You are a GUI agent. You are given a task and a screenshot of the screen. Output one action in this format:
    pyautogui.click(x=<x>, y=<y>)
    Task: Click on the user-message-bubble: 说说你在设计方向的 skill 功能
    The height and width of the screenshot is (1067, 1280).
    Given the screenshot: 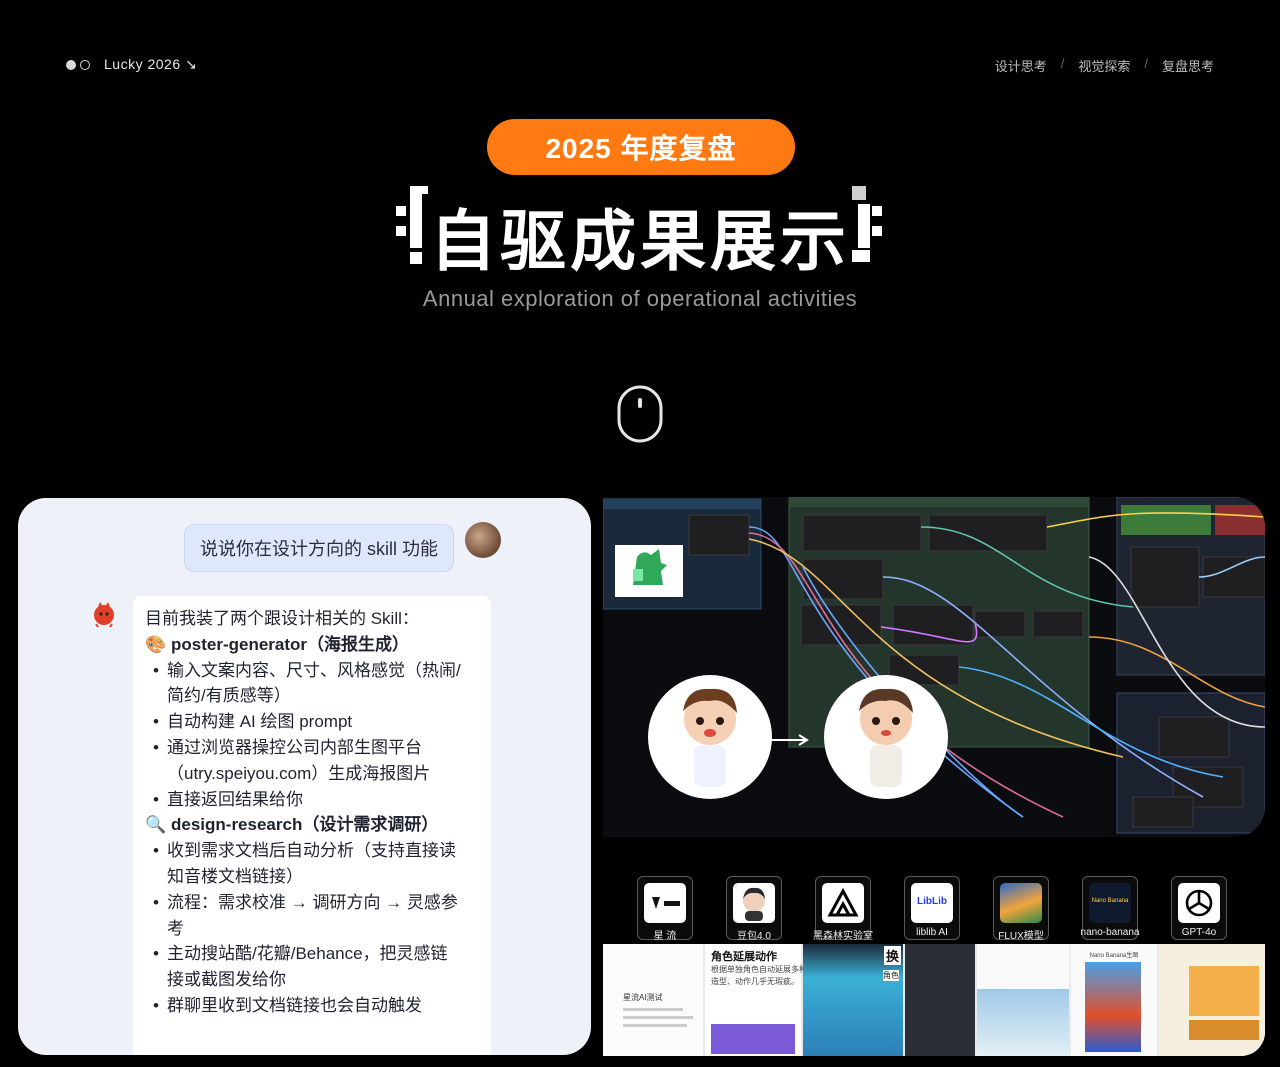 What is the action you would take?
    pyautogui.click(x=319, y=548)
    